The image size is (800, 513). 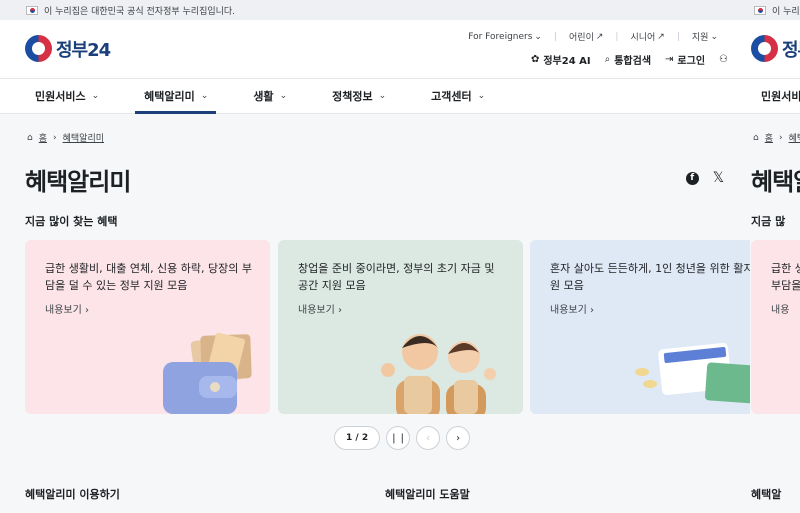 What do you see at coordinates (71, 221) in the screenshot?
I see `section-title: 지금 많이 찾는 혜택` at bounding box center [71, 221].